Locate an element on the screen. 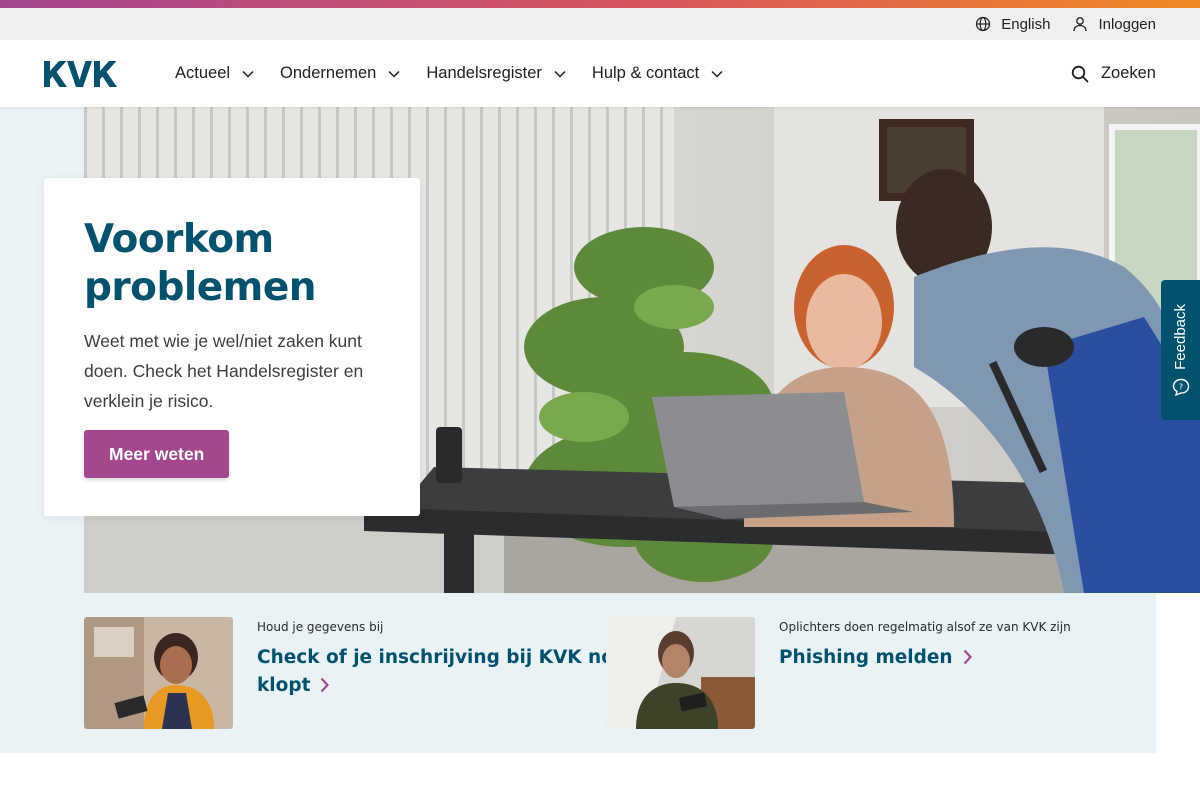  user-icon is located at coordinates (1080, 24).